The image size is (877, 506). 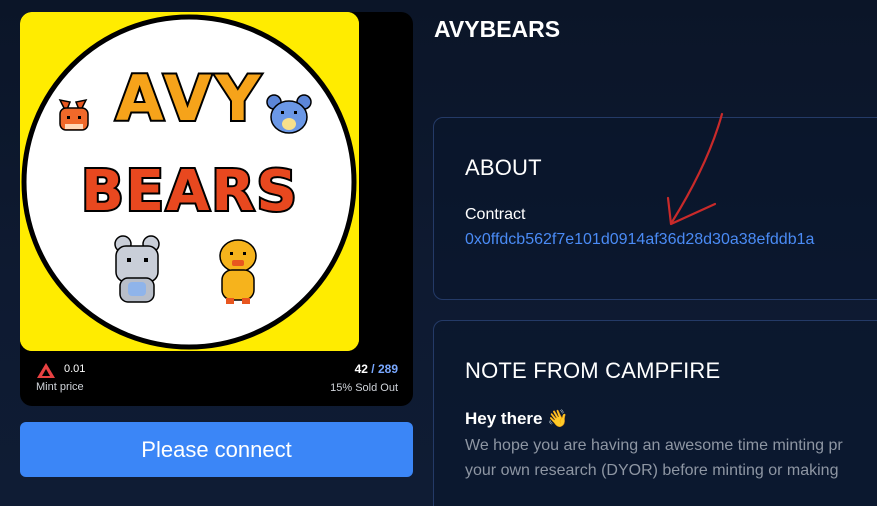 What do you see at coordinates (216, 378) in the screenshot?
I see `mint-stats: 0.01 Mint price 42 / 289 15% Sold Out` at bounding box center [216, 378].